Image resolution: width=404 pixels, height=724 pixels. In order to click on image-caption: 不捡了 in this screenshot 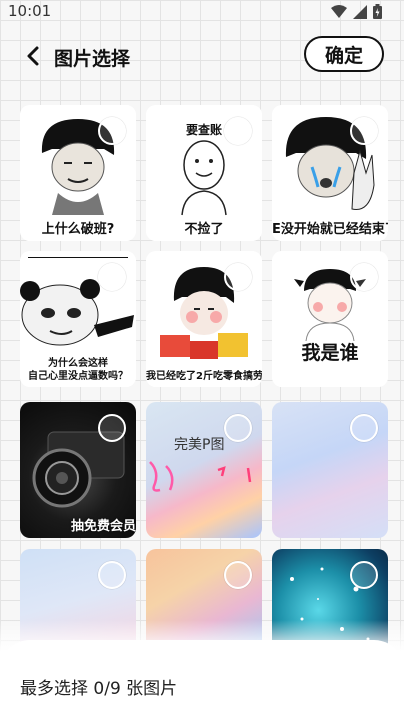, I will do `click(204, 229)`.